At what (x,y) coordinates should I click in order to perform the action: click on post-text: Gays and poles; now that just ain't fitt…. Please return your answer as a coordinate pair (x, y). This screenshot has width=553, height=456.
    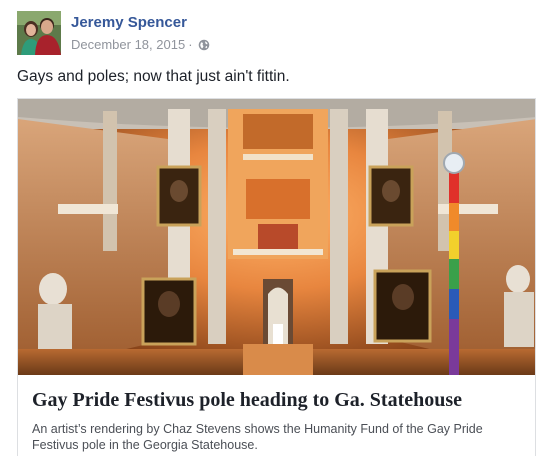
    Looking at the image, I should click on (153, 76).